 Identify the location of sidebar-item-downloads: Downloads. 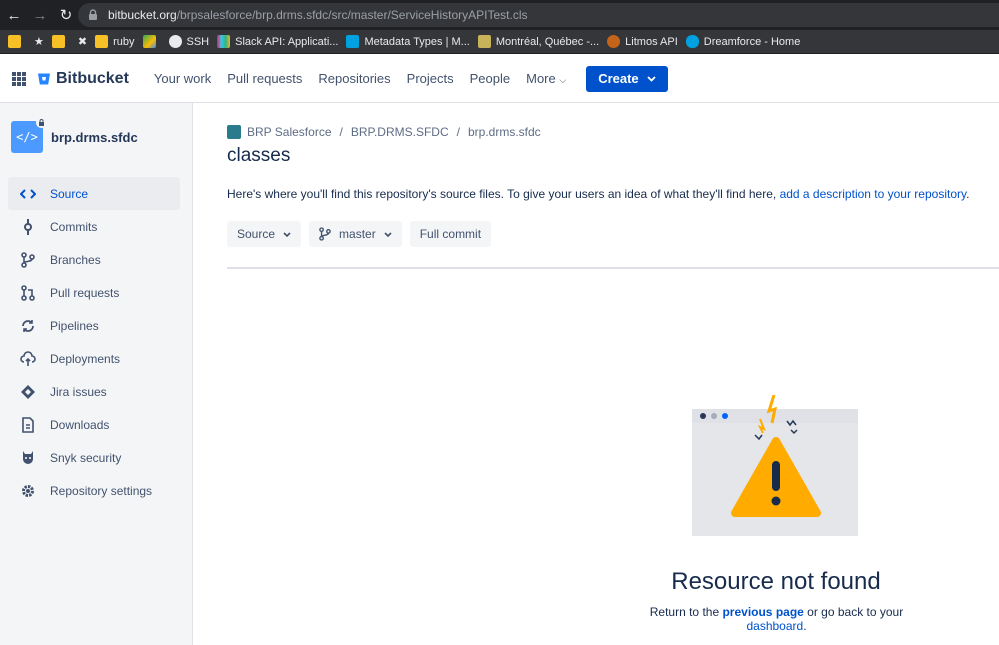
(94, 424).